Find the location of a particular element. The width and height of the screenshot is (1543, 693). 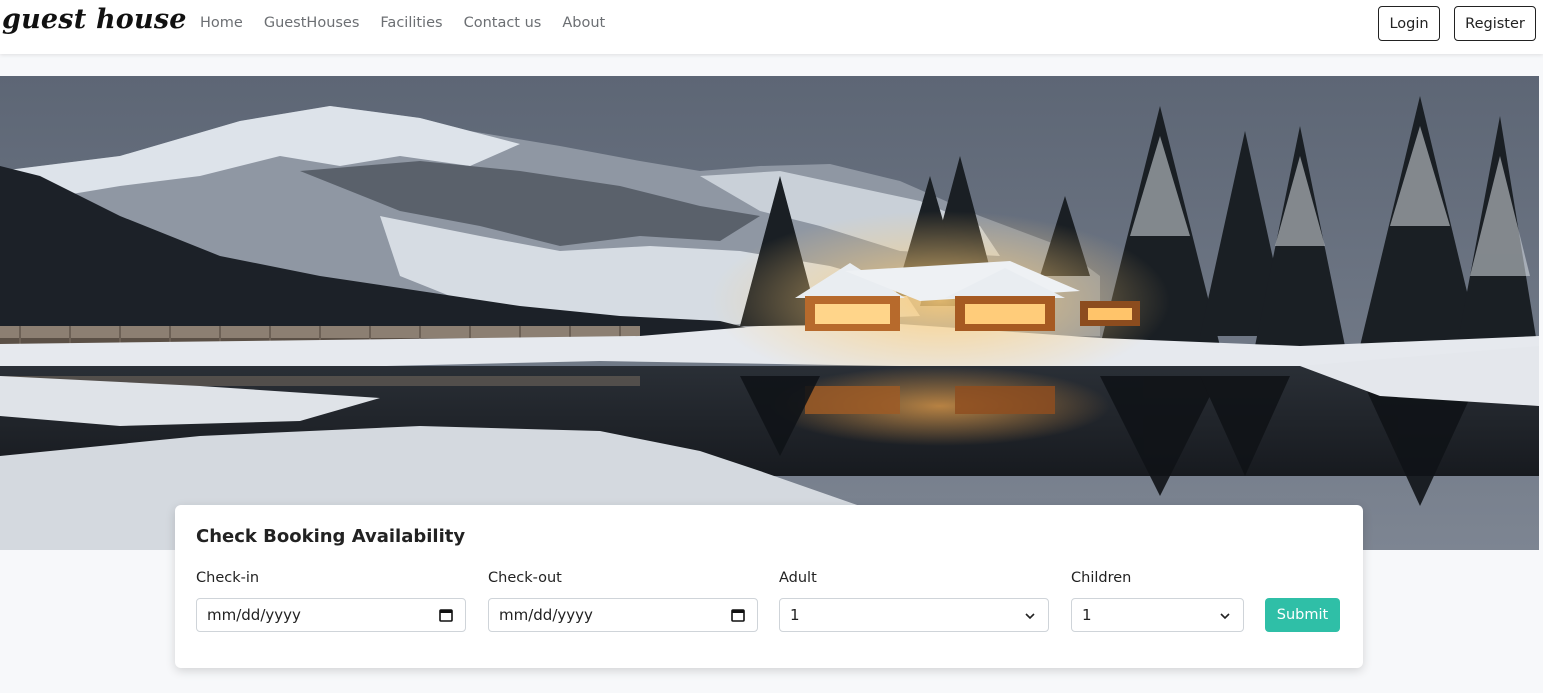

children-label: Children is located at coordinates (1101, 578).